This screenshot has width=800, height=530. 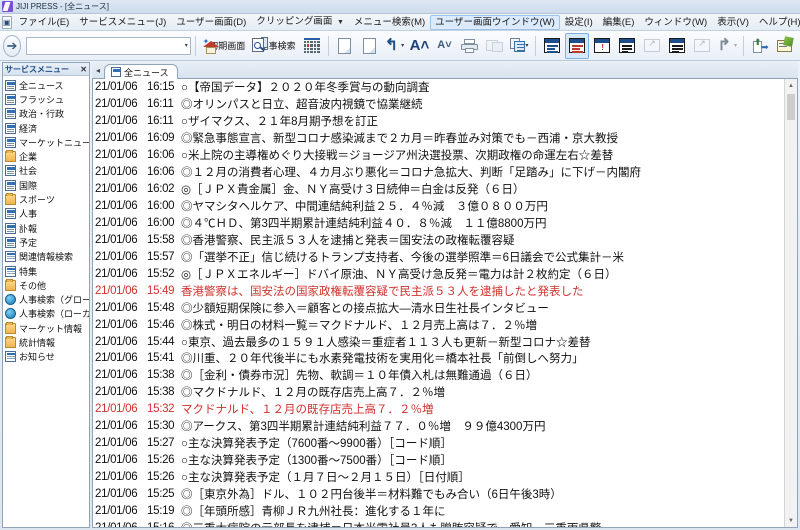 I want to click on menu-item-file: ファイル(E), so click(x=44, y=22).